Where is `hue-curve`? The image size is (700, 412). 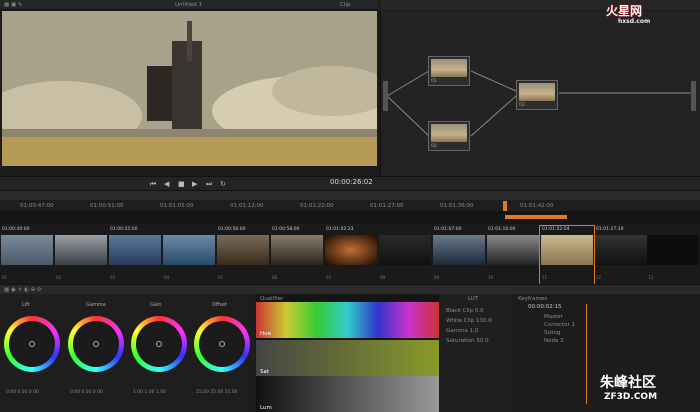 hue-curve is located at coordinates (347, 320).